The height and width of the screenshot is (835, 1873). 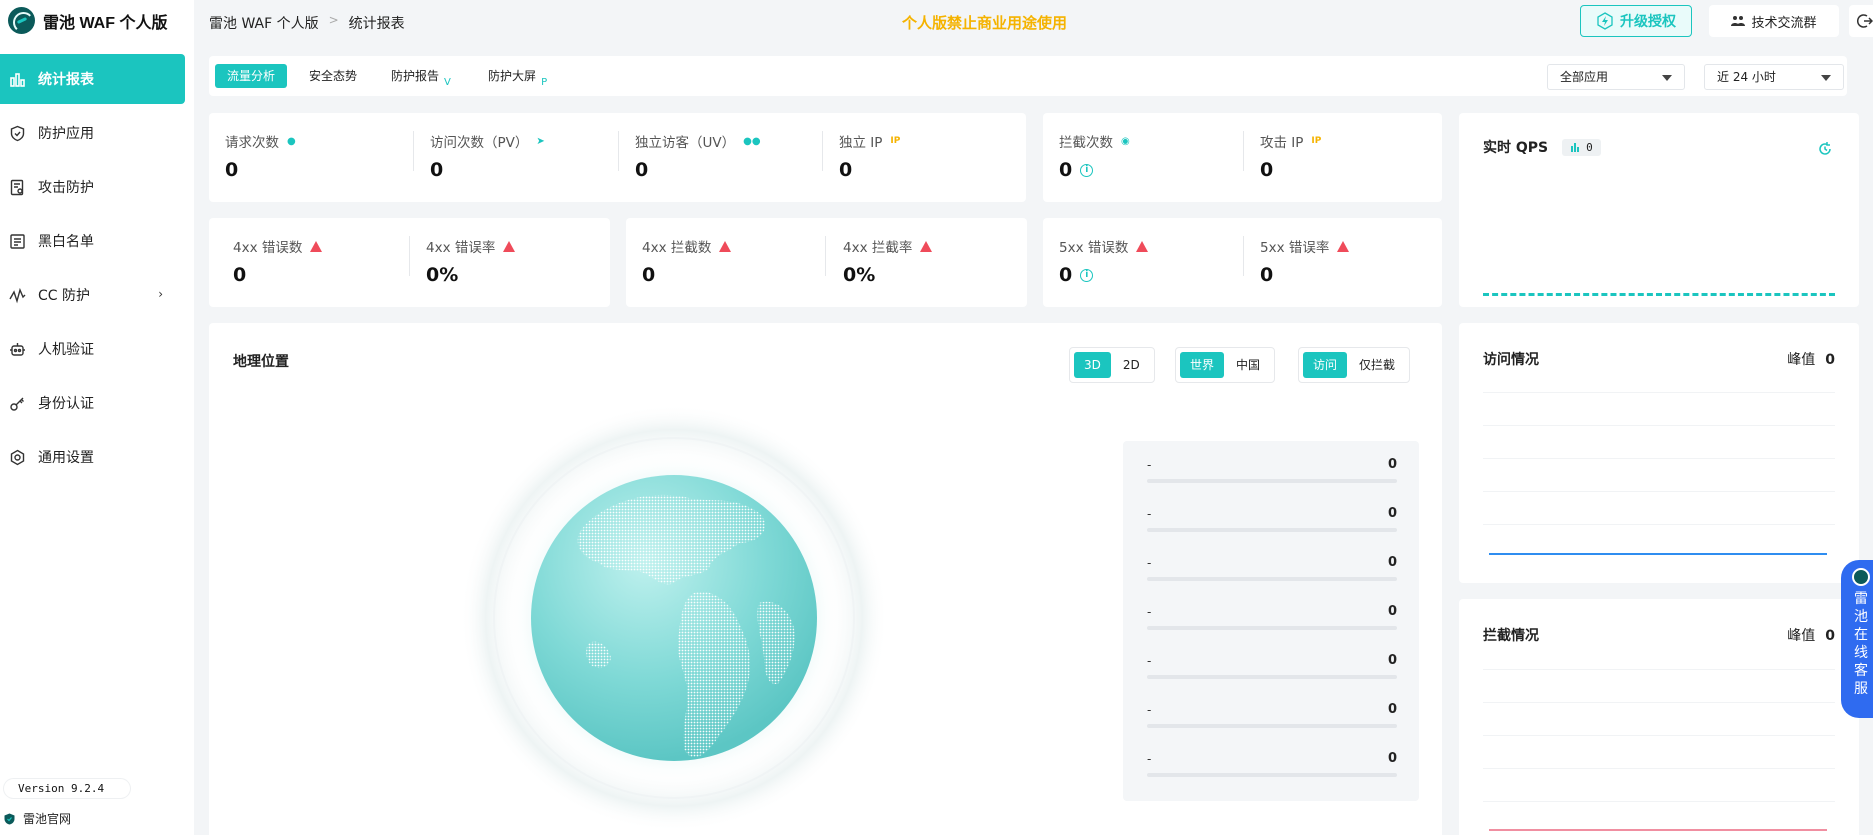 I want to click on qps-indicator: 0, so click(x=1581, y=147).